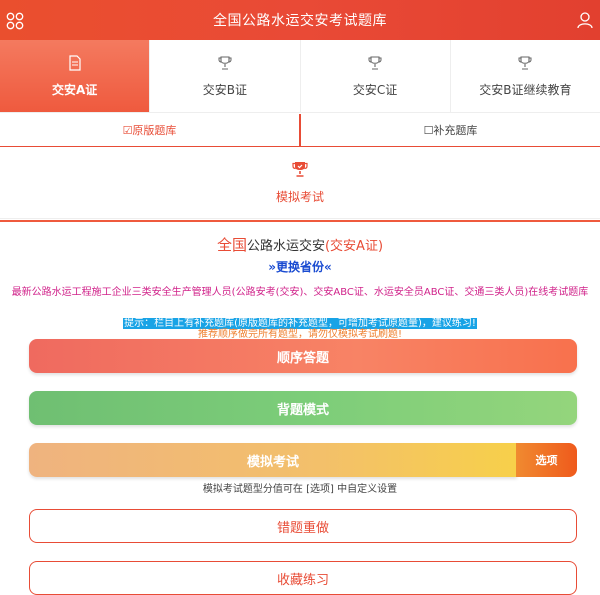 This screenshot has width=600, height=595. I want to click on document-icon, so click(75, 62).